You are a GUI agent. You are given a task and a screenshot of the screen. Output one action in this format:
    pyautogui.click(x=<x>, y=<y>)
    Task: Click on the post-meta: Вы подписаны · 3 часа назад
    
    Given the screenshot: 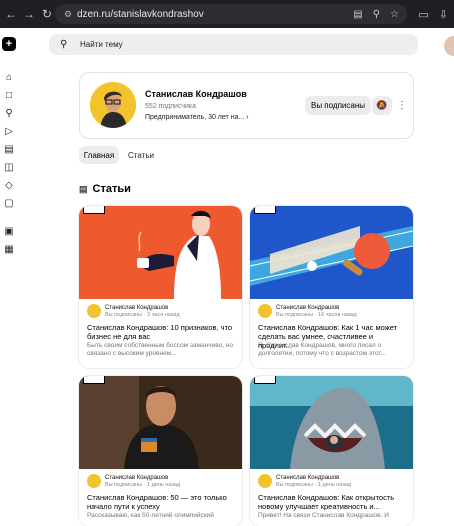 What is the action you would take?
    pyautogui.click(x=142, y=315)
    